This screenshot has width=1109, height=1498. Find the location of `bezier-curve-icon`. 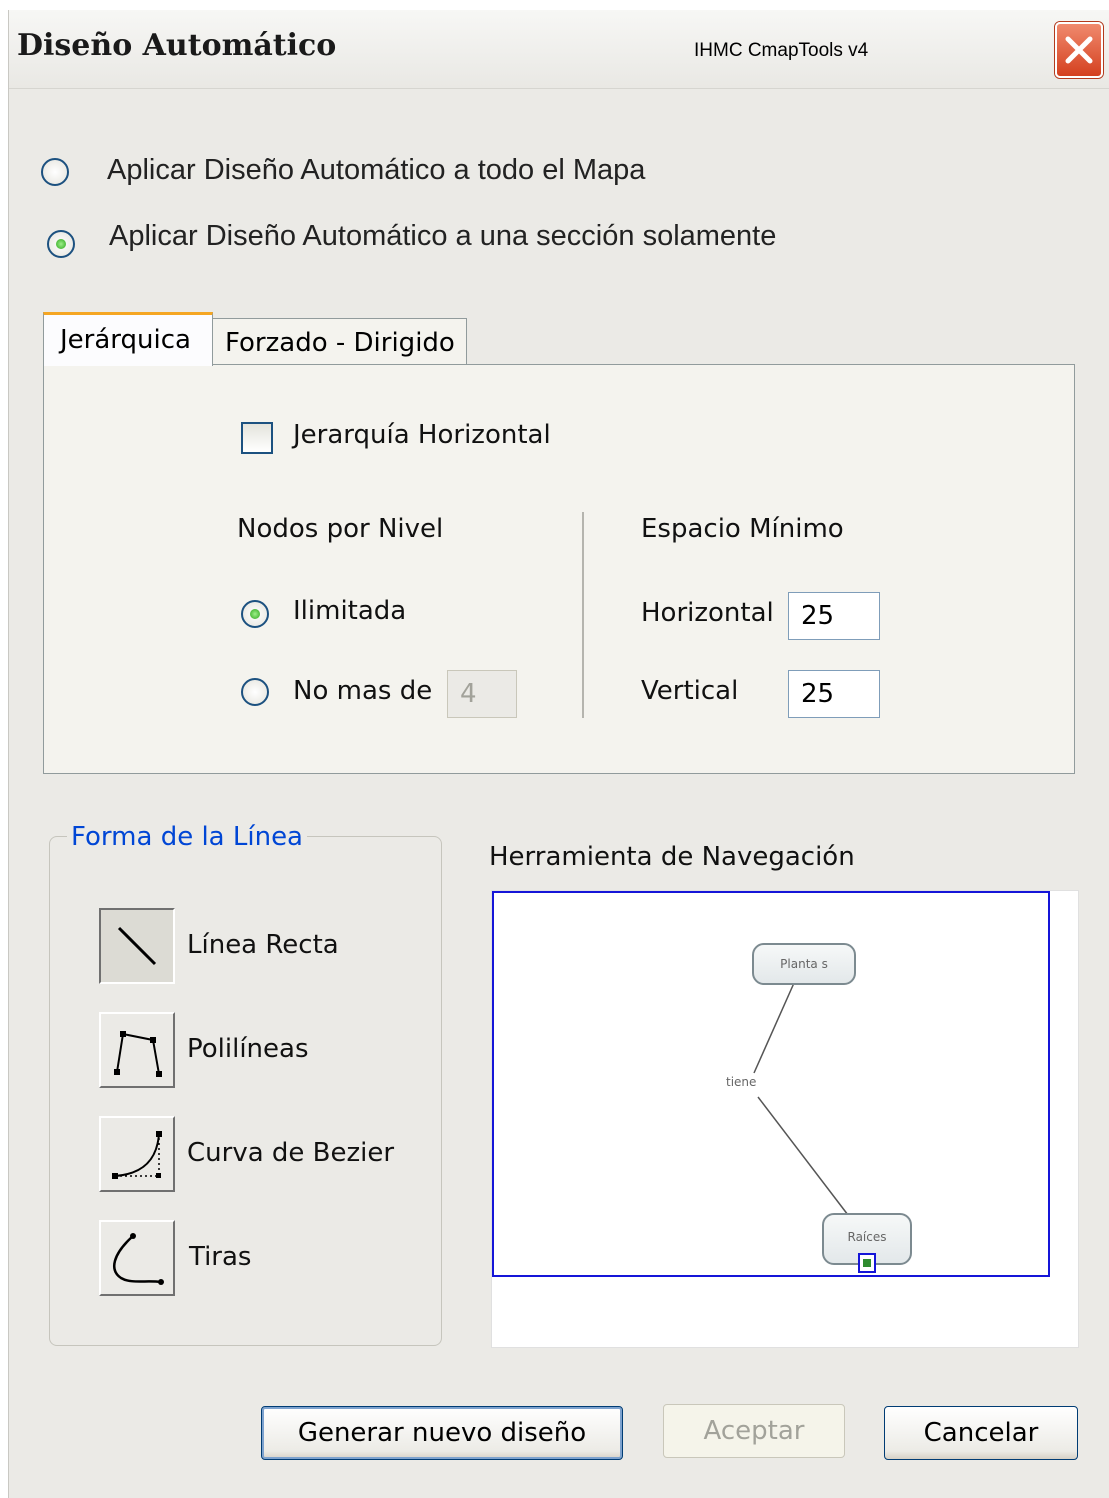

bezier-curve-icon is located at coordinates (137, 1155).